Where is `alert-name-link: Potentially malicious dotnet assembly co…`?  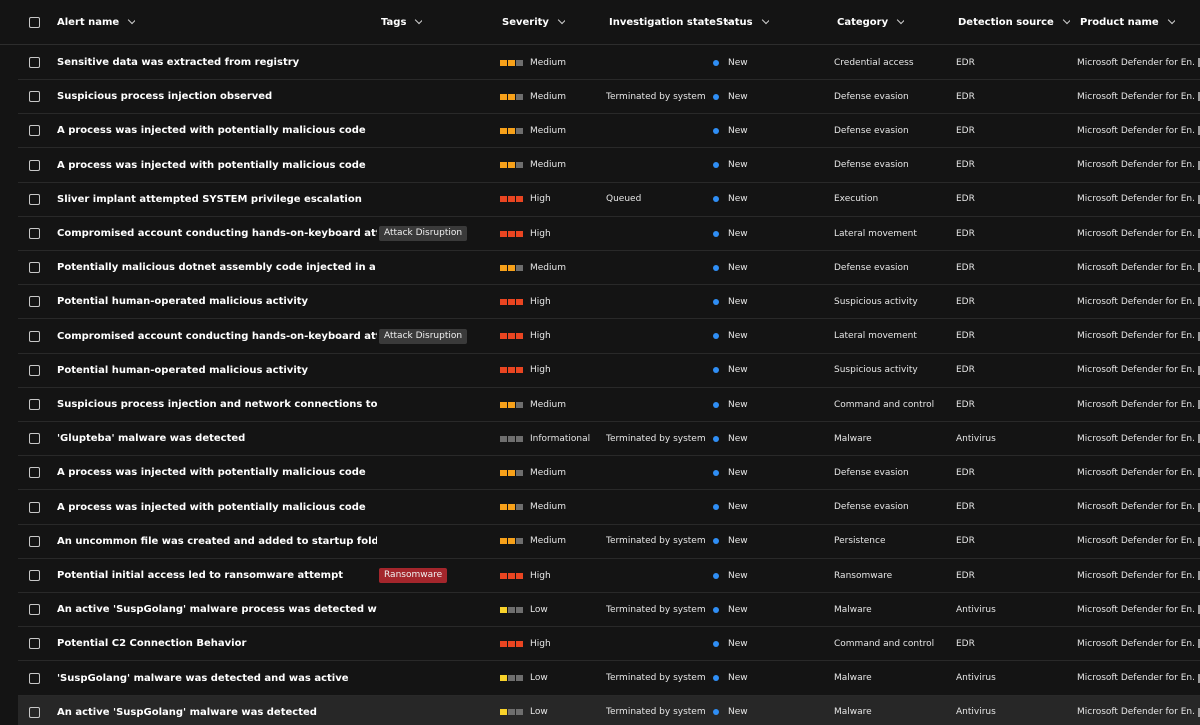
alert-name-link: Potentially malicious dotnet assembly co… is located at coordinates (217, 267).